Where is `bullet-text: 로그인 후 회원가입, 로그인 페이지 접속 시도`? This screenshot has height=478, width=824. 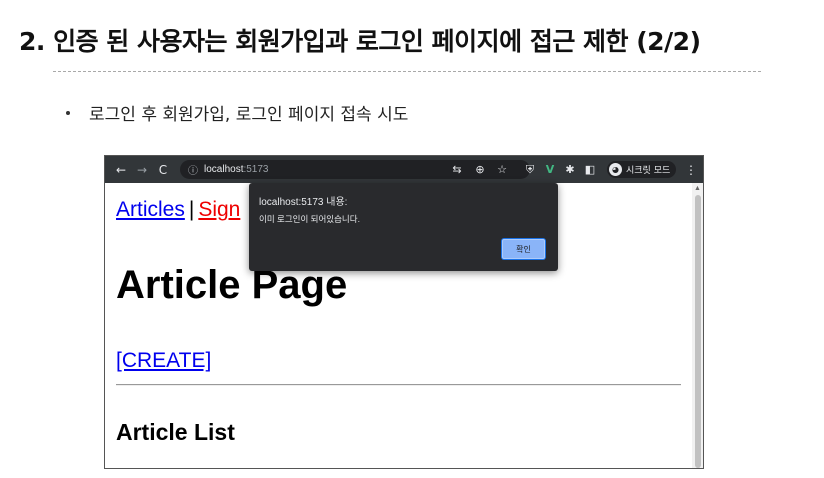
bullet-text: 로그인 후 회원가입, 로그인 페이지 접속 시도 is located at coordinates (249, 115).